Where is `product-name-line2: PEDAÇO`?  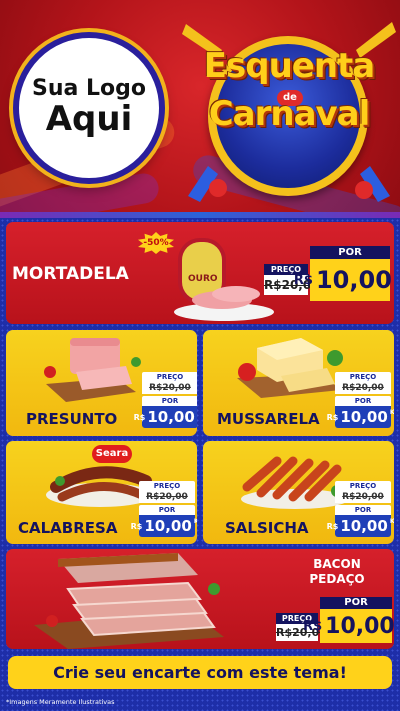 product-name-line2: PEDAÇO is located at coordinates (337, 579).